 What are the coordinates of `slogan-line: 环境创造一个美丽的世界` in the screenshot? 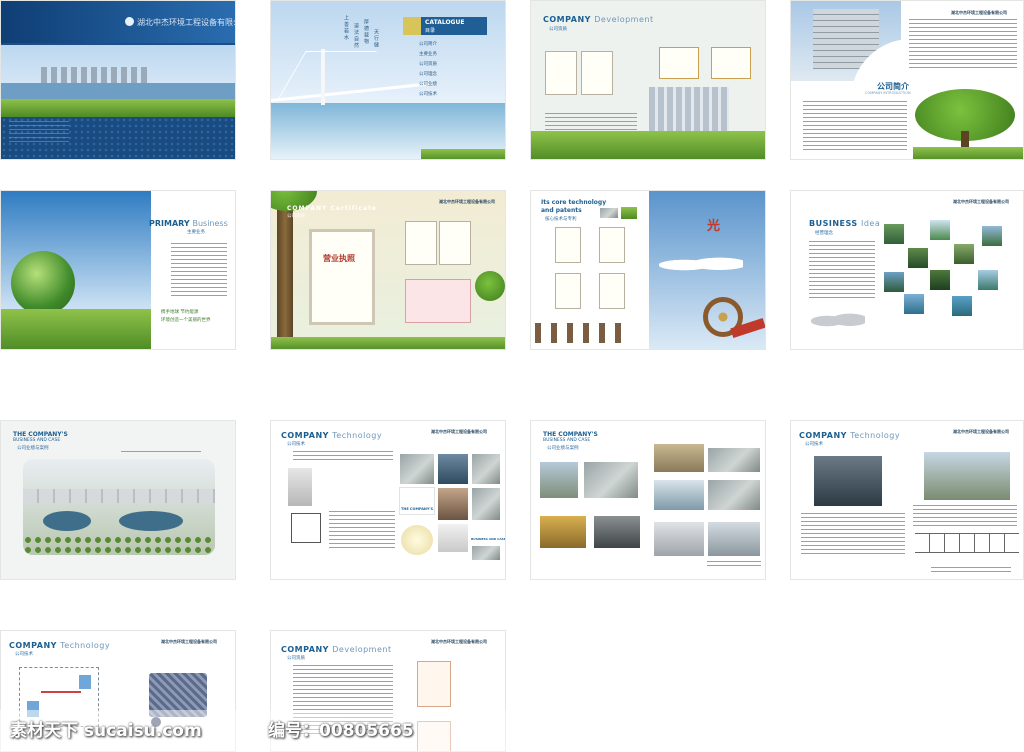 It's located at (186, 320).